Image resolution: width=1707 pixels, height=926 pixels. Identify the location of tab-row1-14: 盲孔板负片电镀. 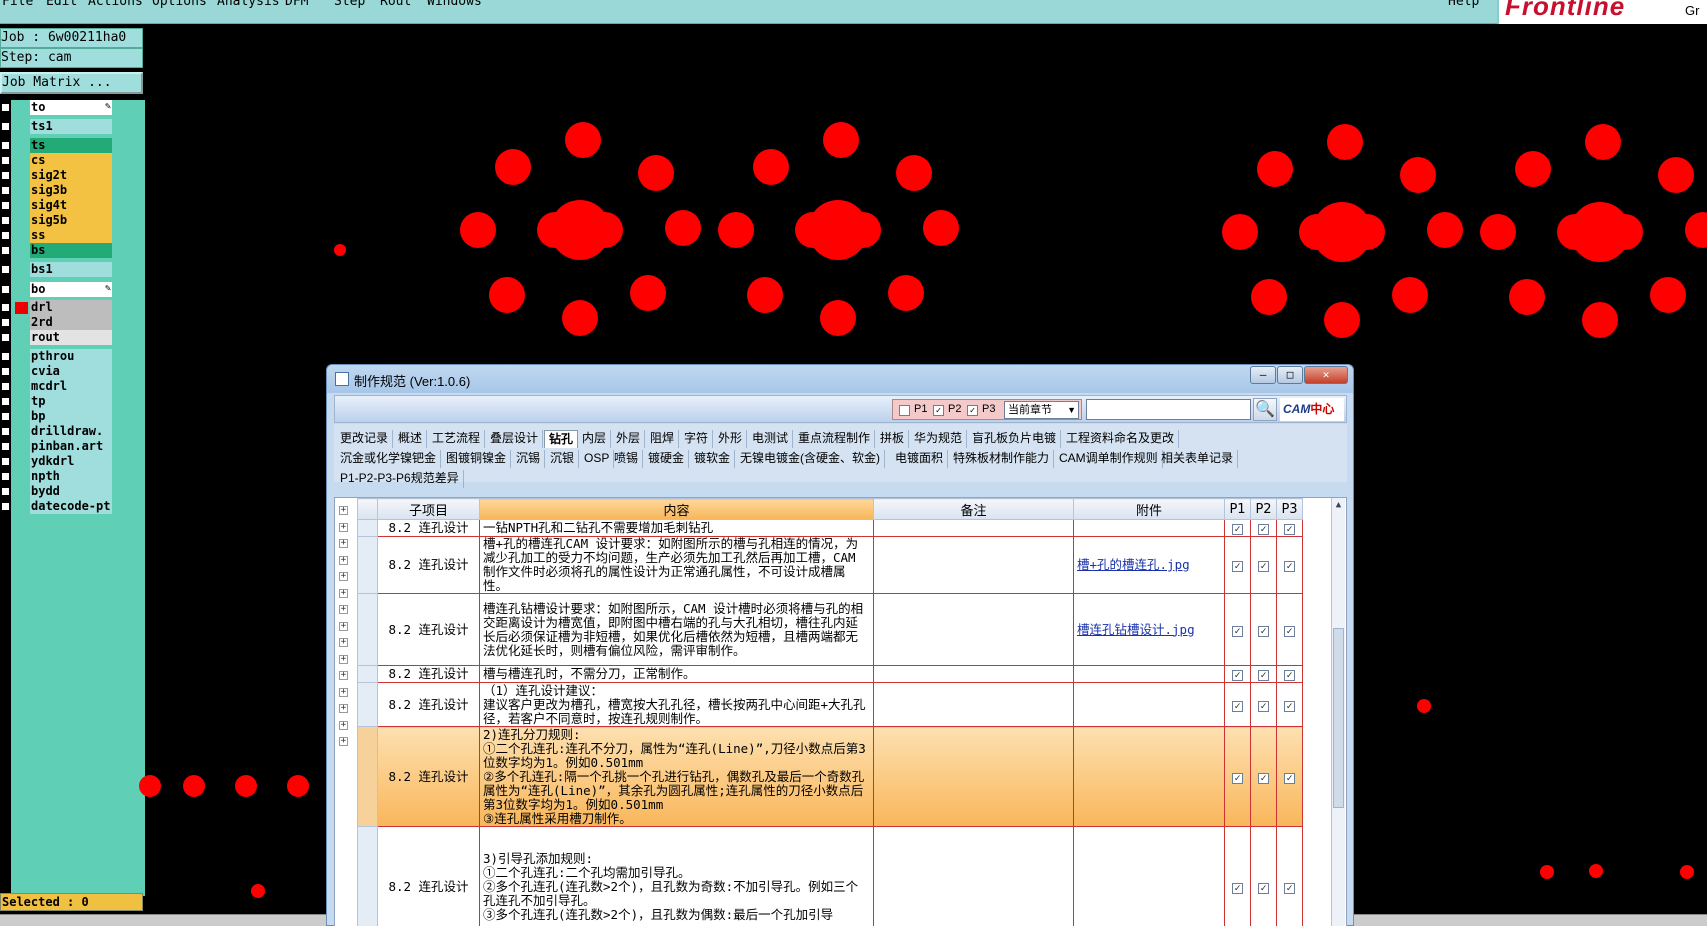
(1015, 439).